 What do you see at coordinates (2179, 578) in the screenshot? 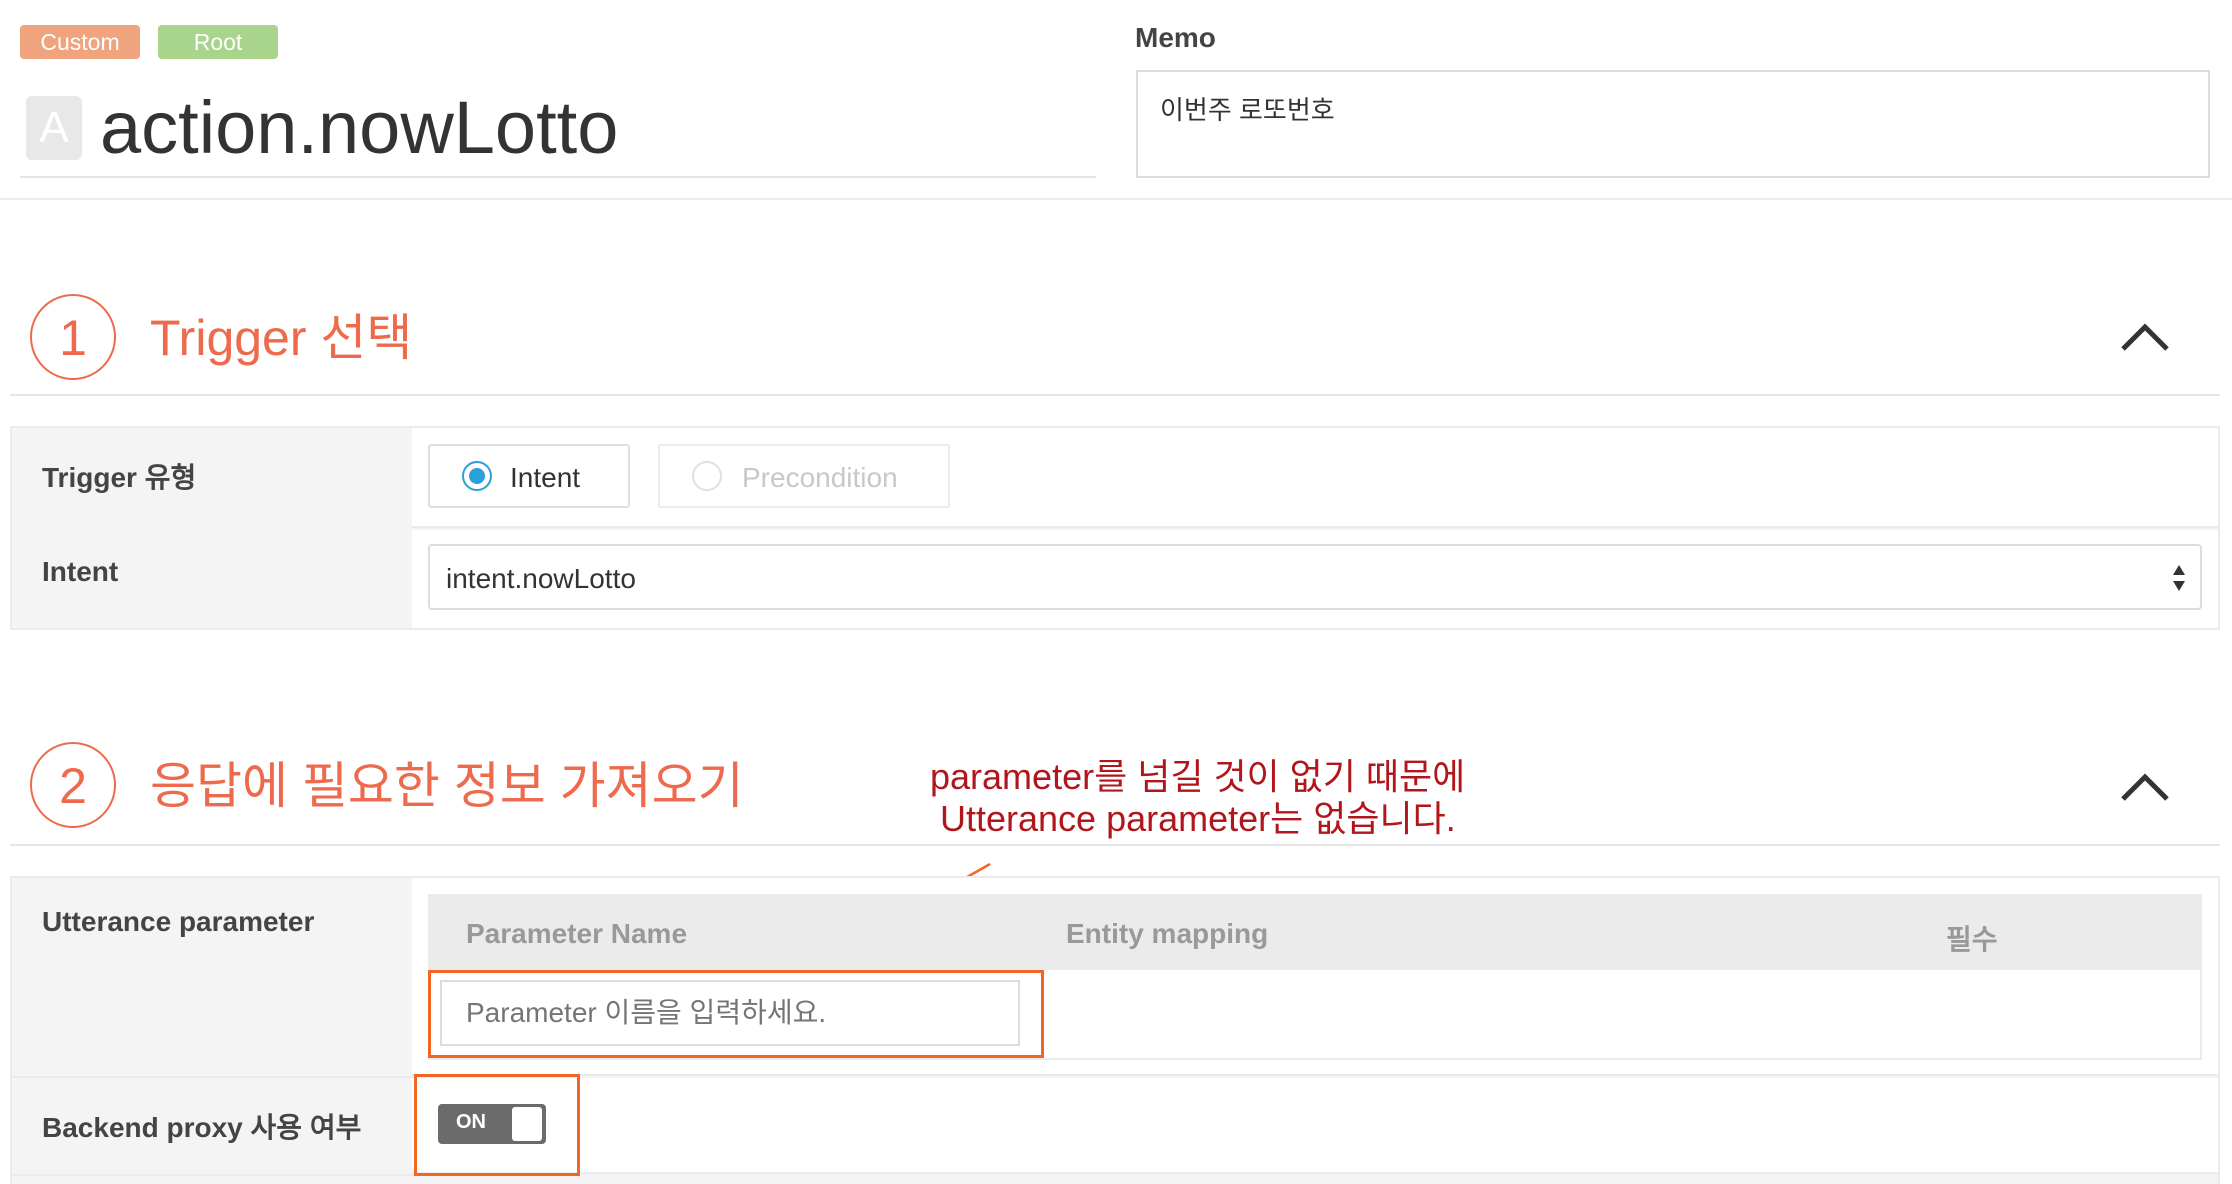
I see `select-arrows-icon` at bounding box center [2179, 578].